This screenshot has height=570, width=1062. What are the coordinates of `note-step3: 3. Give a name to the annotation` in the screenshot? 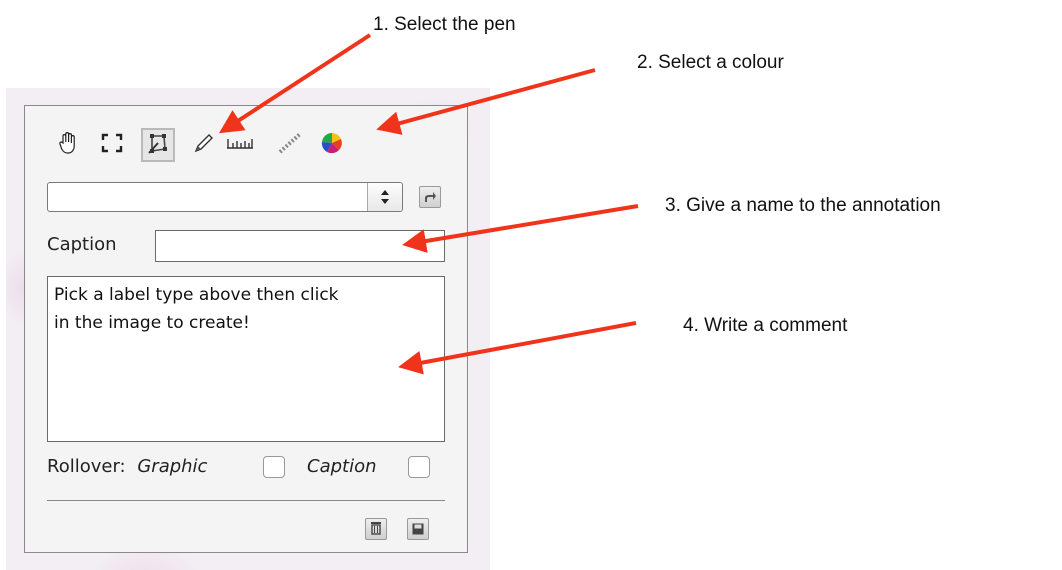 It's located at (803, 205).